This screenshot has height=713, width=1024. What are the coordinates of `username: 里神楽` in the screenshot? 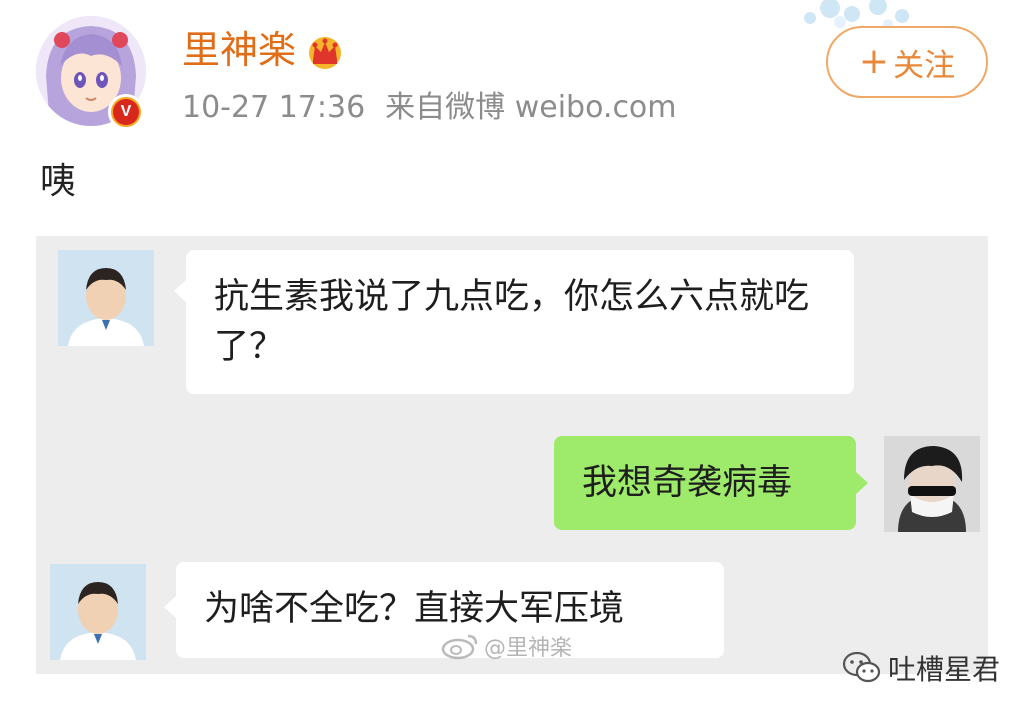 It's located at (239, 50).